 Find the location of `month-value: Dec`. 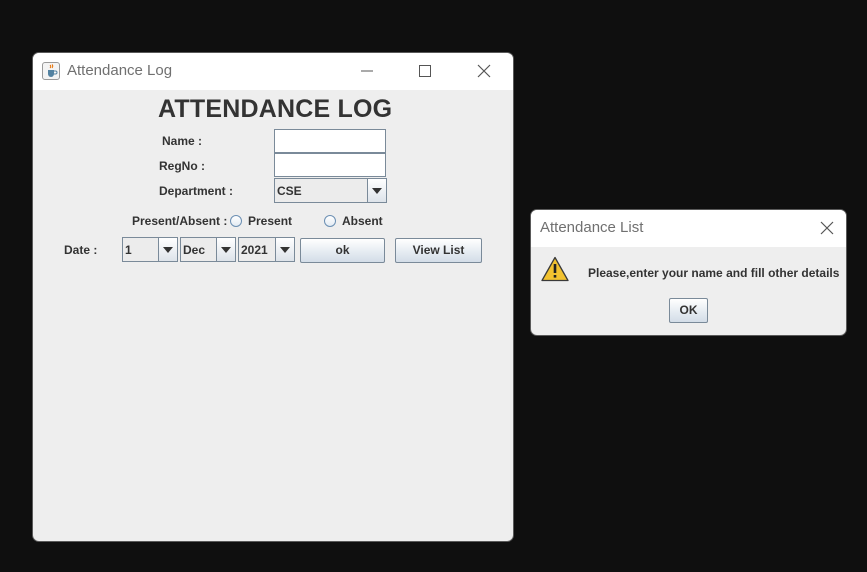

month-value: Dec is located at coordinates (194, 250).